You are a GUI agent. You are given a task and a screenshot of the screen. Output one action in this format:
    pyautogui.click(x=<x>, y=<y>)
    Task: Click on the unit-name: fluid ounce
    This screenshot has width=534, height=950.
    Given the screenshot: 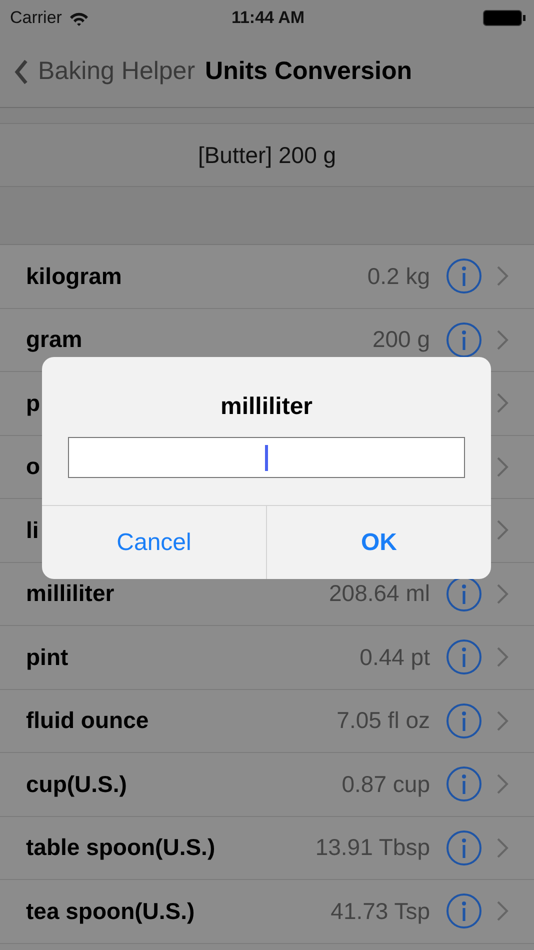 What is the action you would take?
    pyautogui.click(x=87, y=720)
    